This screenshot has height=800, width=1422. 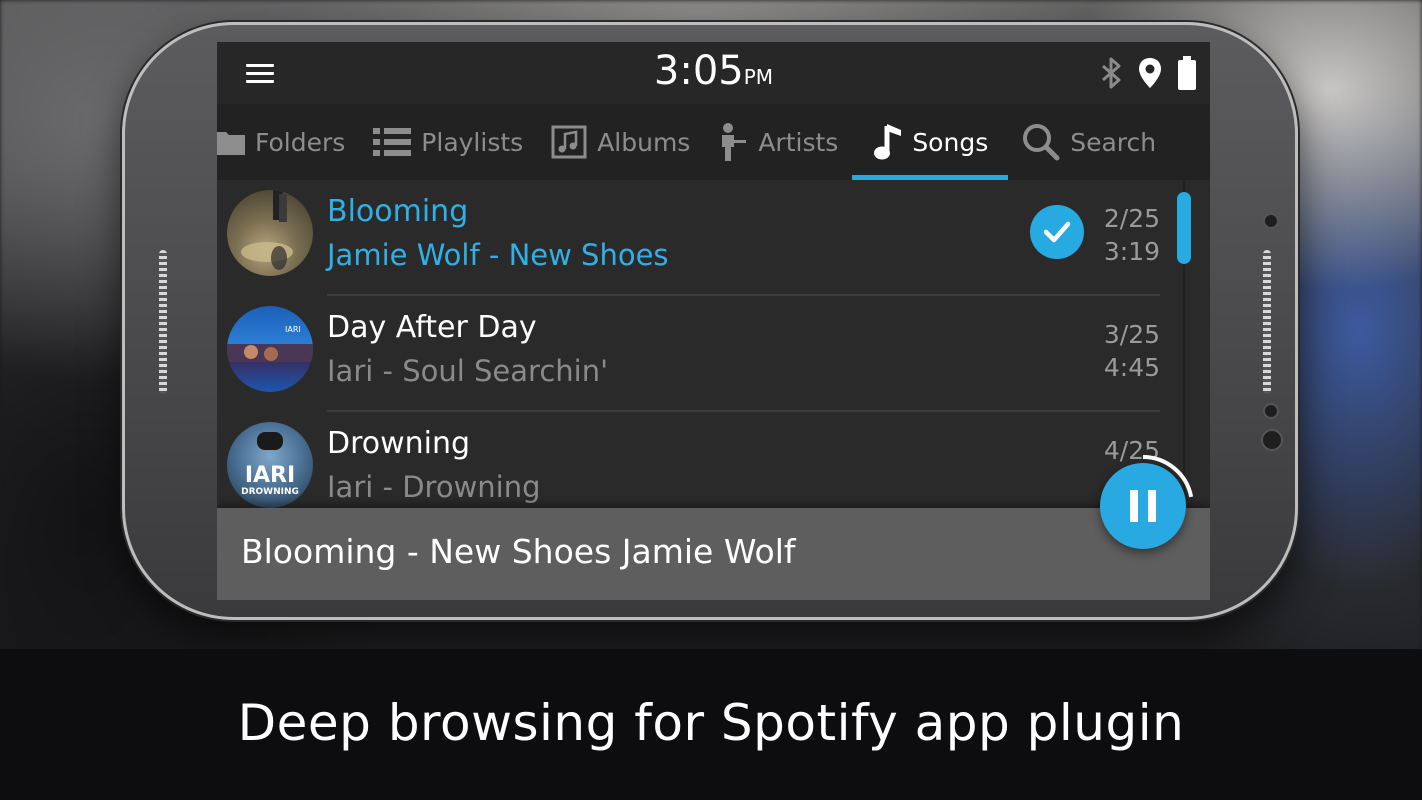 I want to click on tab-label: Playlists, so click(x=472, y=142).